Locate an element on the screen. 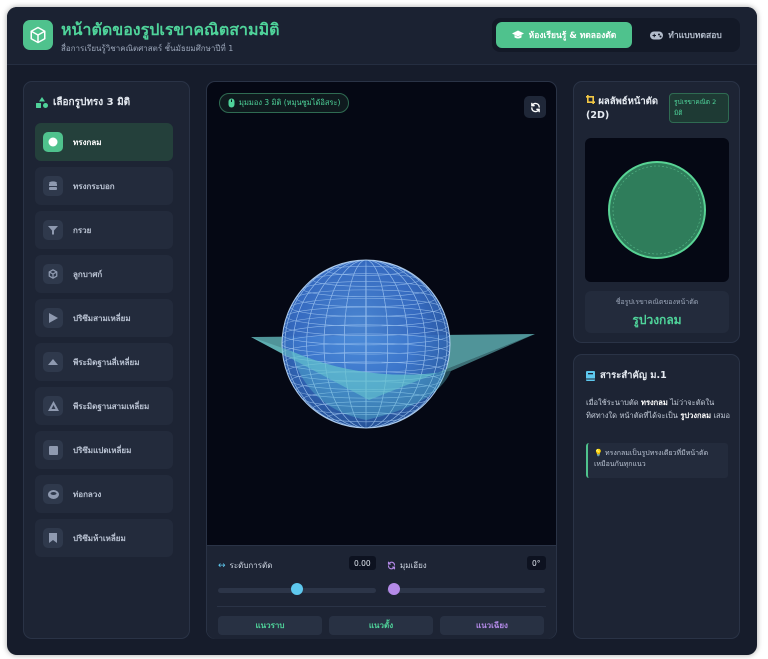  arrows-horizontal-icon: ↔ is located at coordinates (222, 565).